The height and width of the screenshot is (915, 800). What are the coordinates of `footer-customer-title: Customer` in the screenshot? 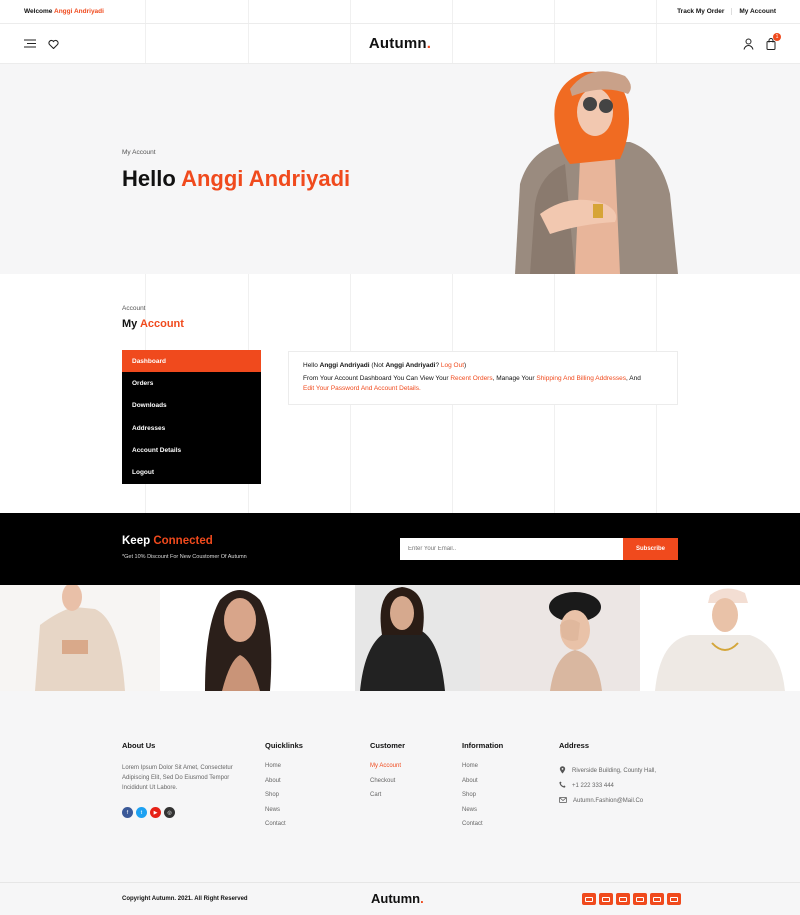 It's located at (388, 745).